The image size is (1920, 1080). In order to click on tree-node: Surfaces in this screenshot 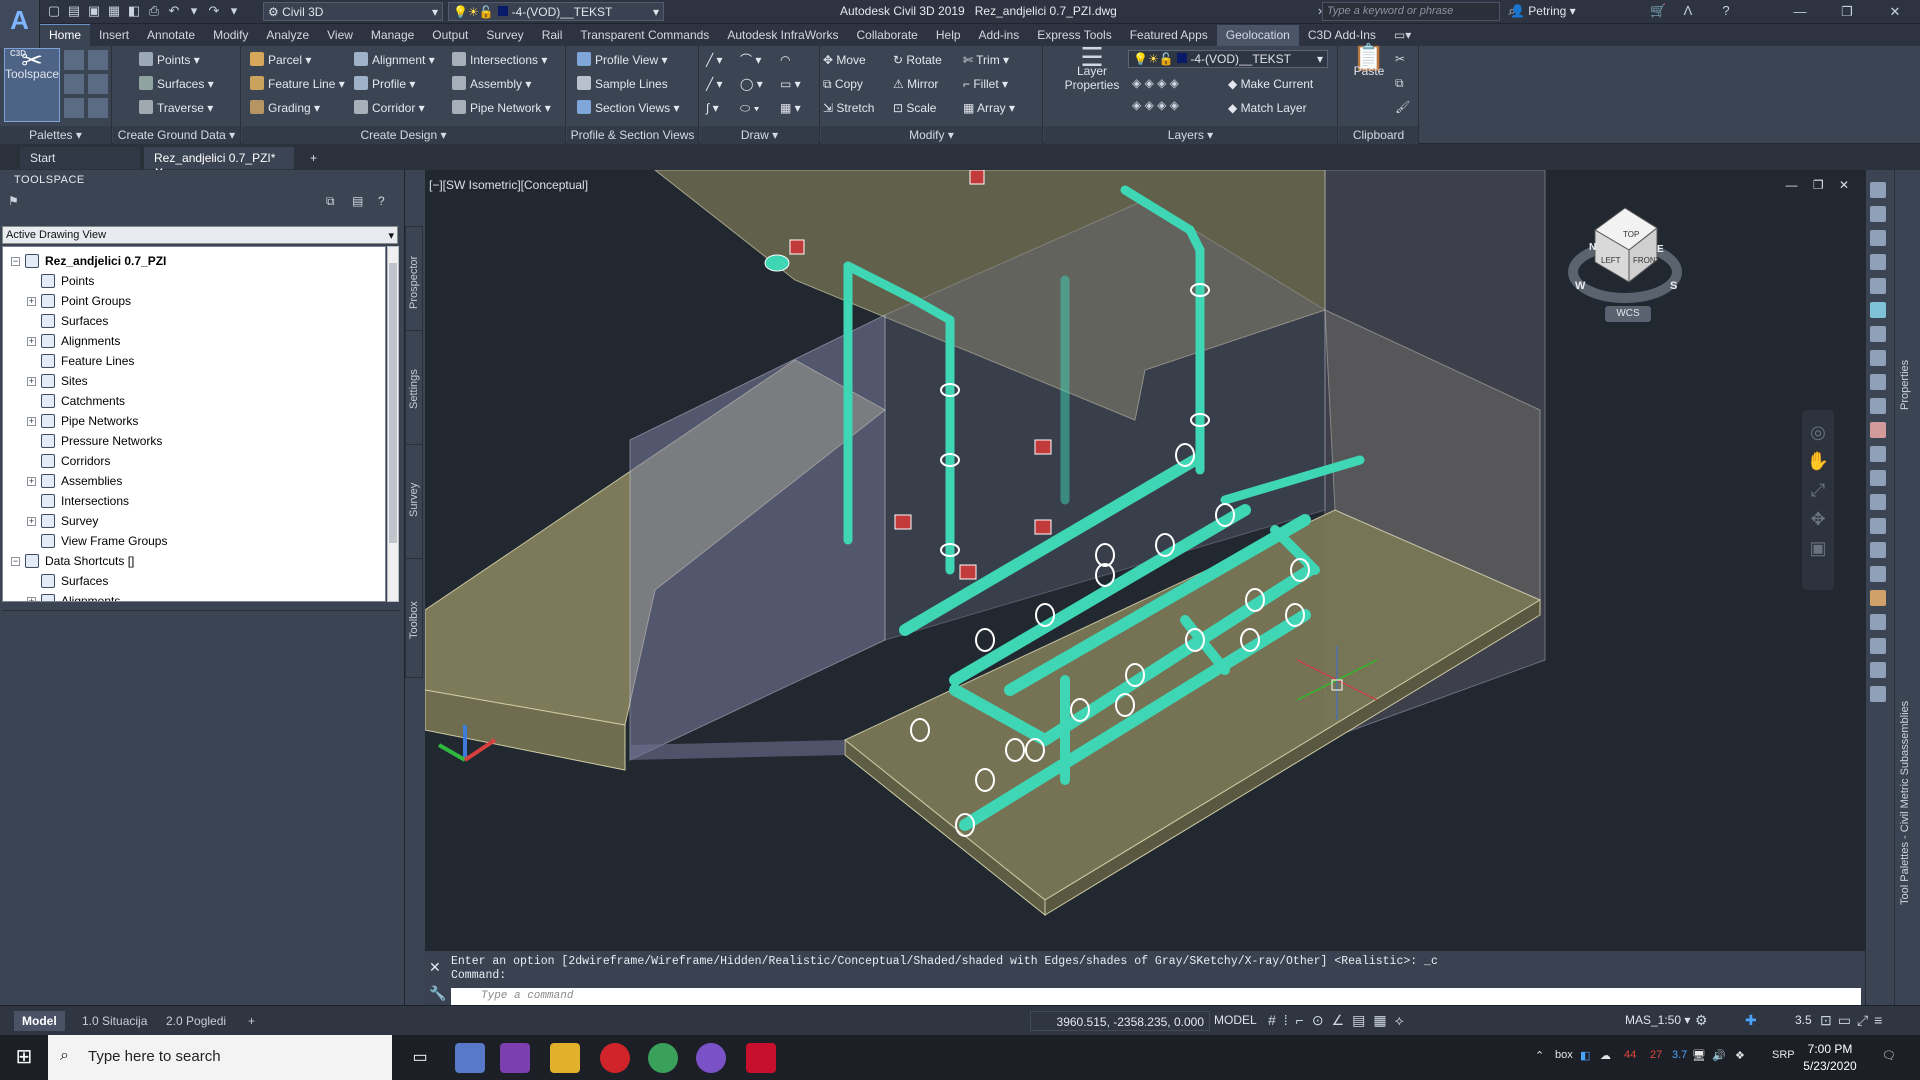, I will do `click(74, 321)`.